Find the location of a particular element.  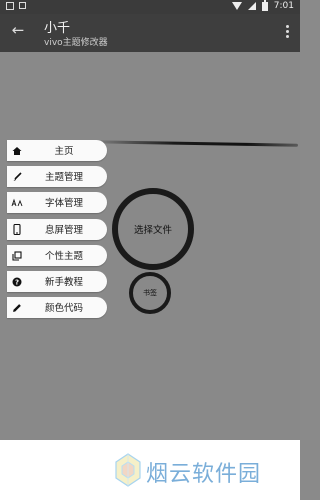

menu-item-label: 主题管理 is located at coordinates (63, 178).